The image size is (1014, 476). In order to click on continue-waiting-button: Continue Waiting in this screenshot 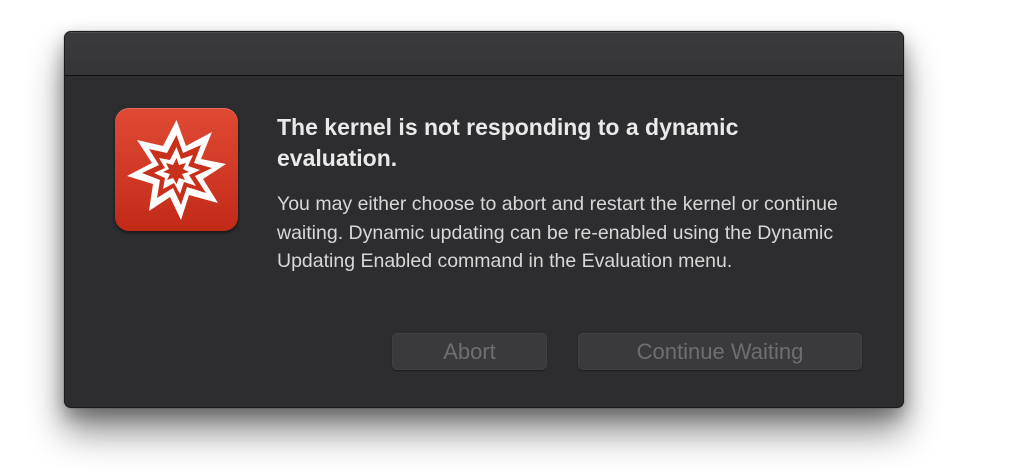, I will do `click(720, 351)`.